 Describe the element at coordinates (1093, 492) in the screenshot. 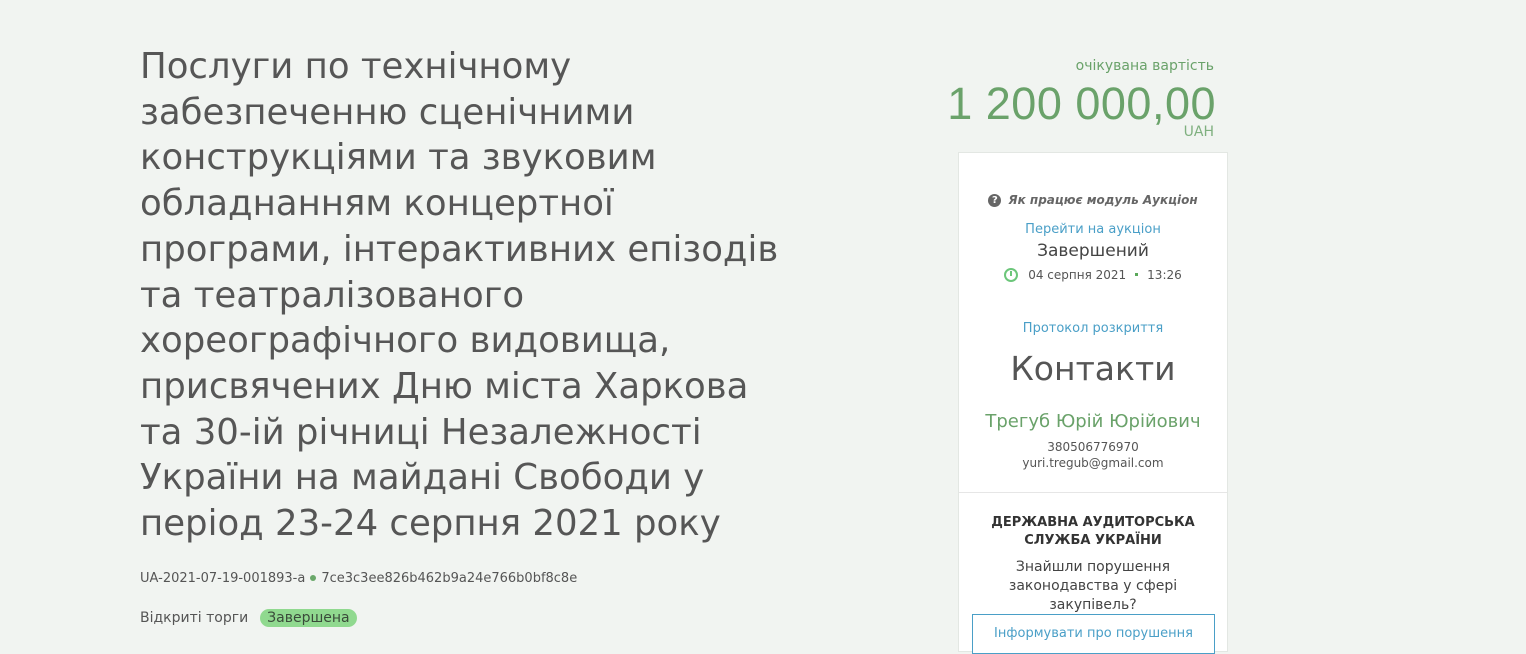

I see `panel-divider` at that location.